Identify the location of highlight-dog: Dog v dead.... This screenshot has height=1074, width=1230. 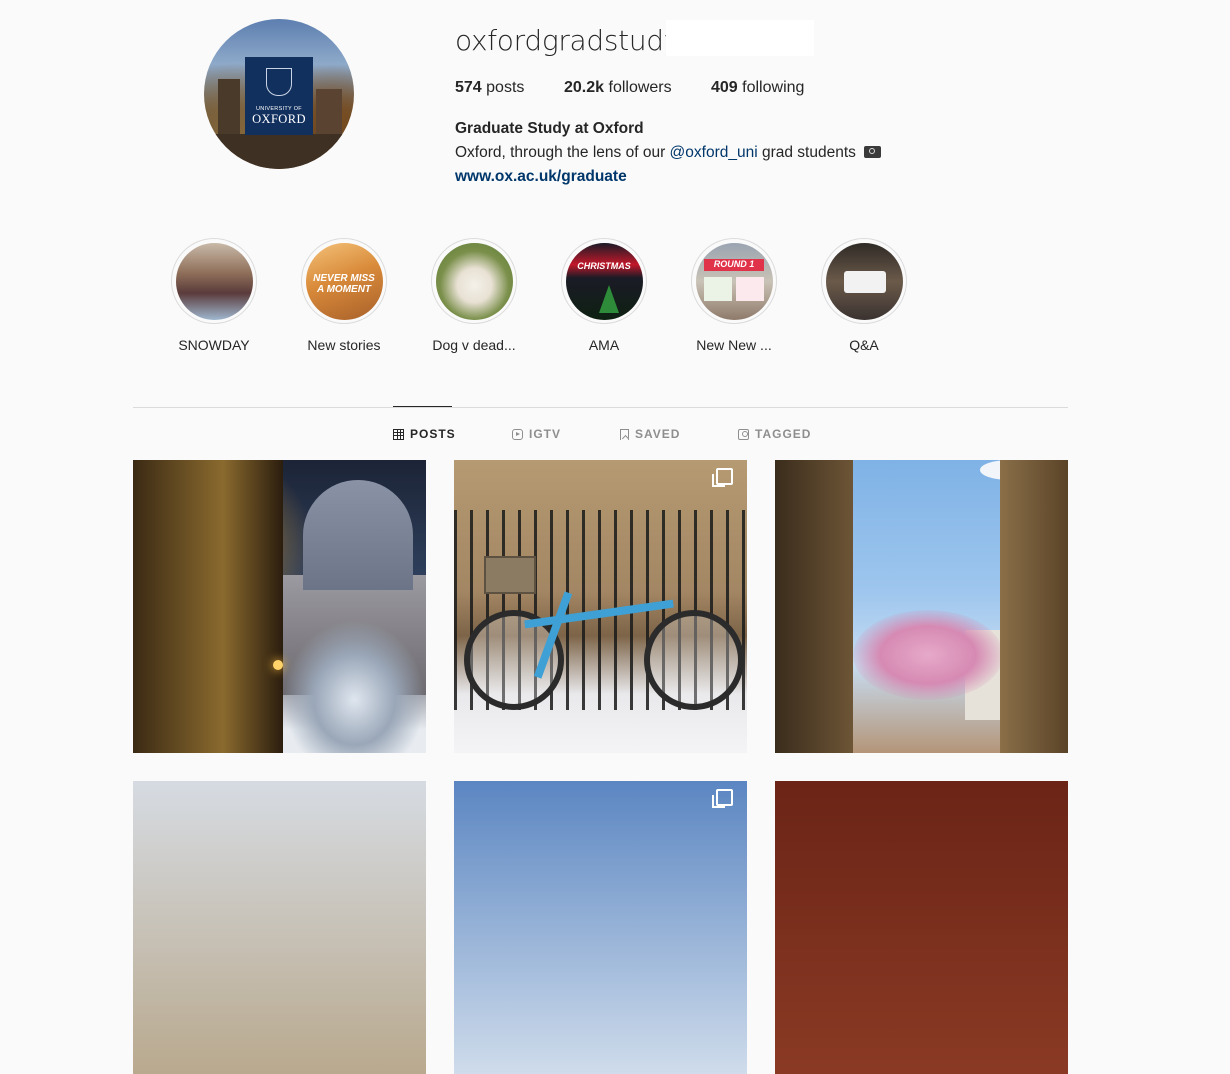
(474, 295).